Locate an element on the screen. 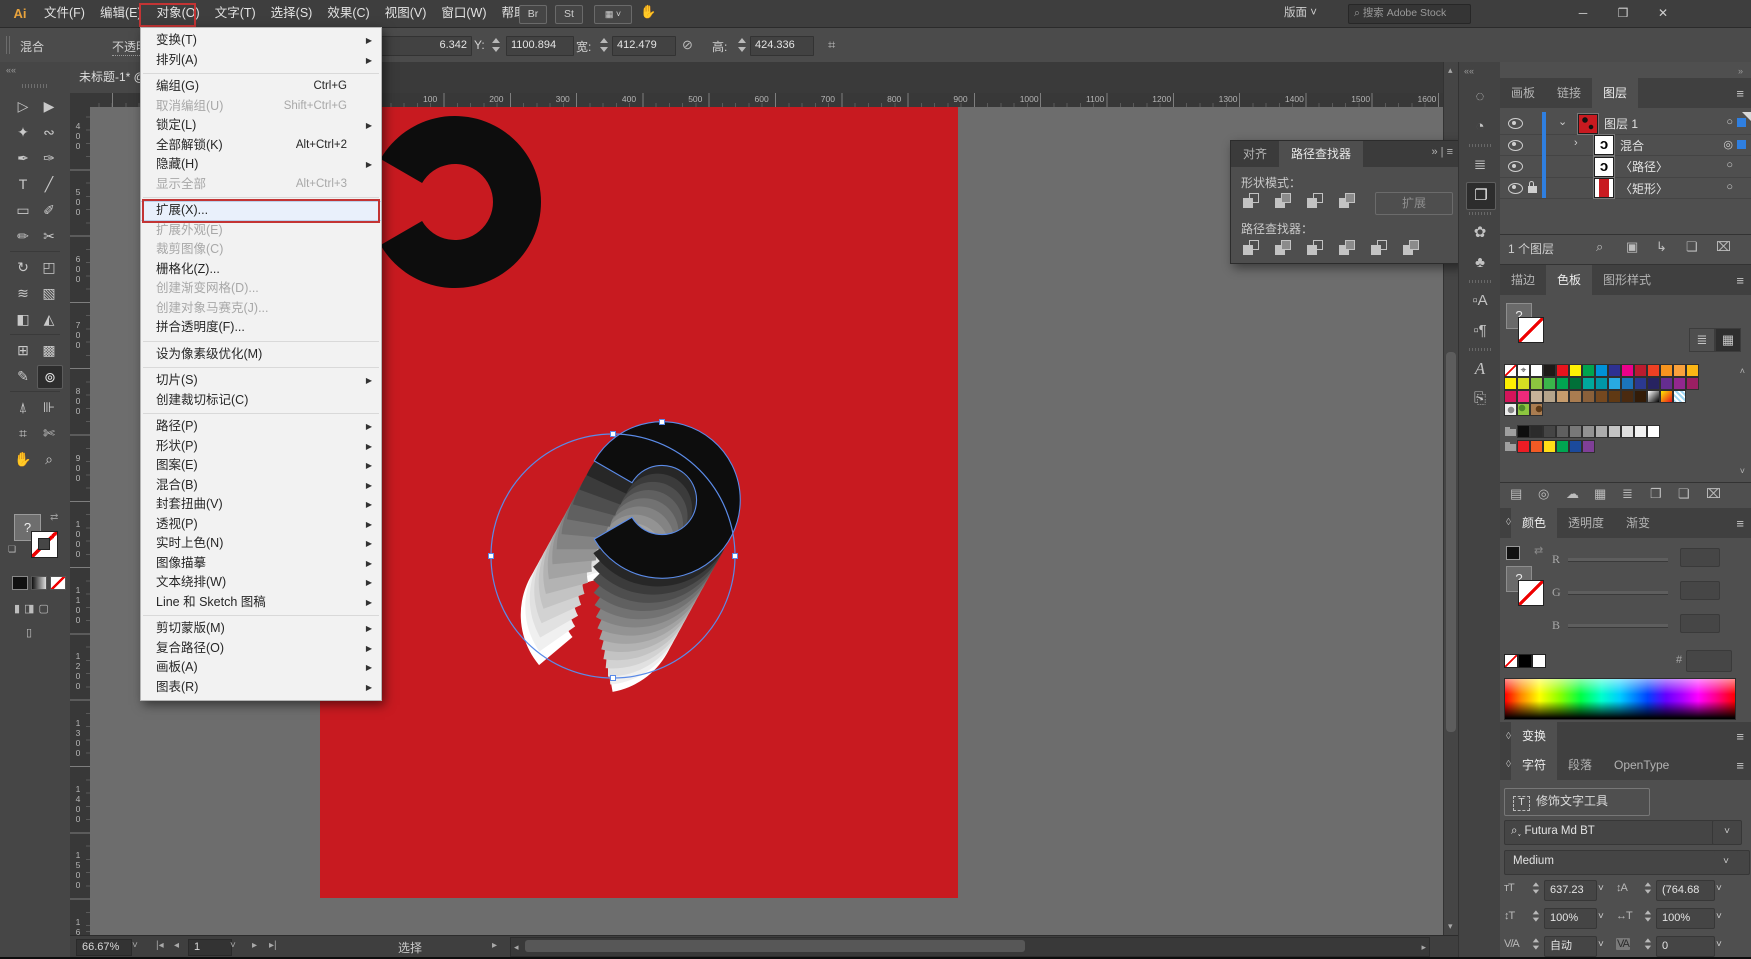 The image size is (1751, 959). swatch-28aae1 is located at coordinates (1614, 383).